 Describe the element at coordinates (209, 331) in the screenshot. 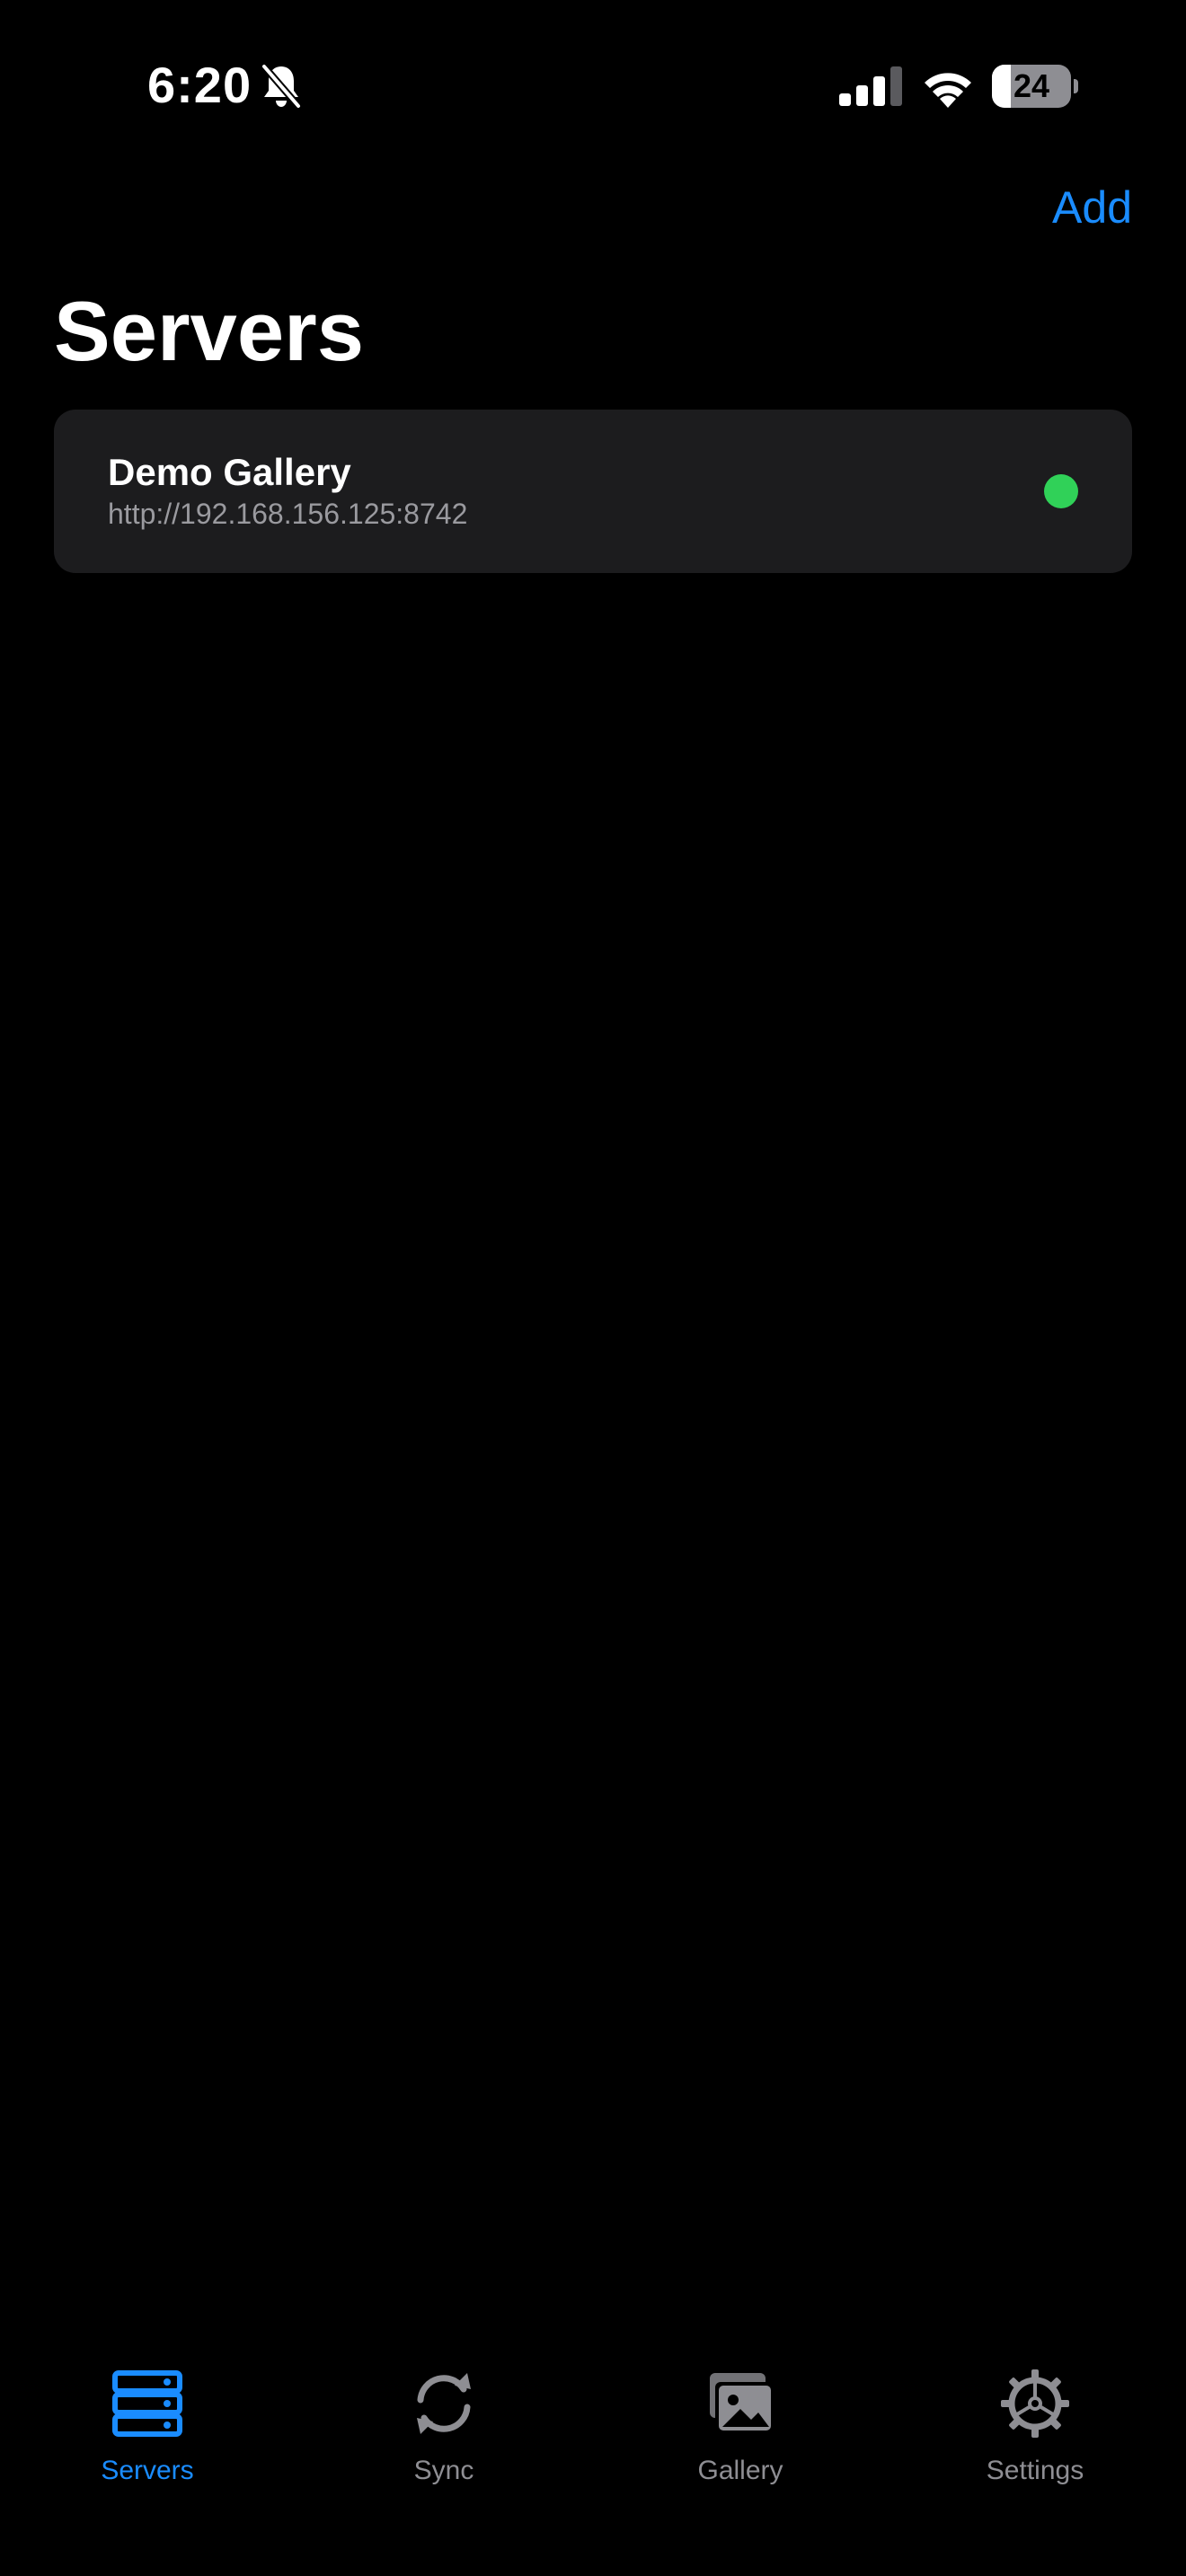

I see `page-title: Servers` at that location.